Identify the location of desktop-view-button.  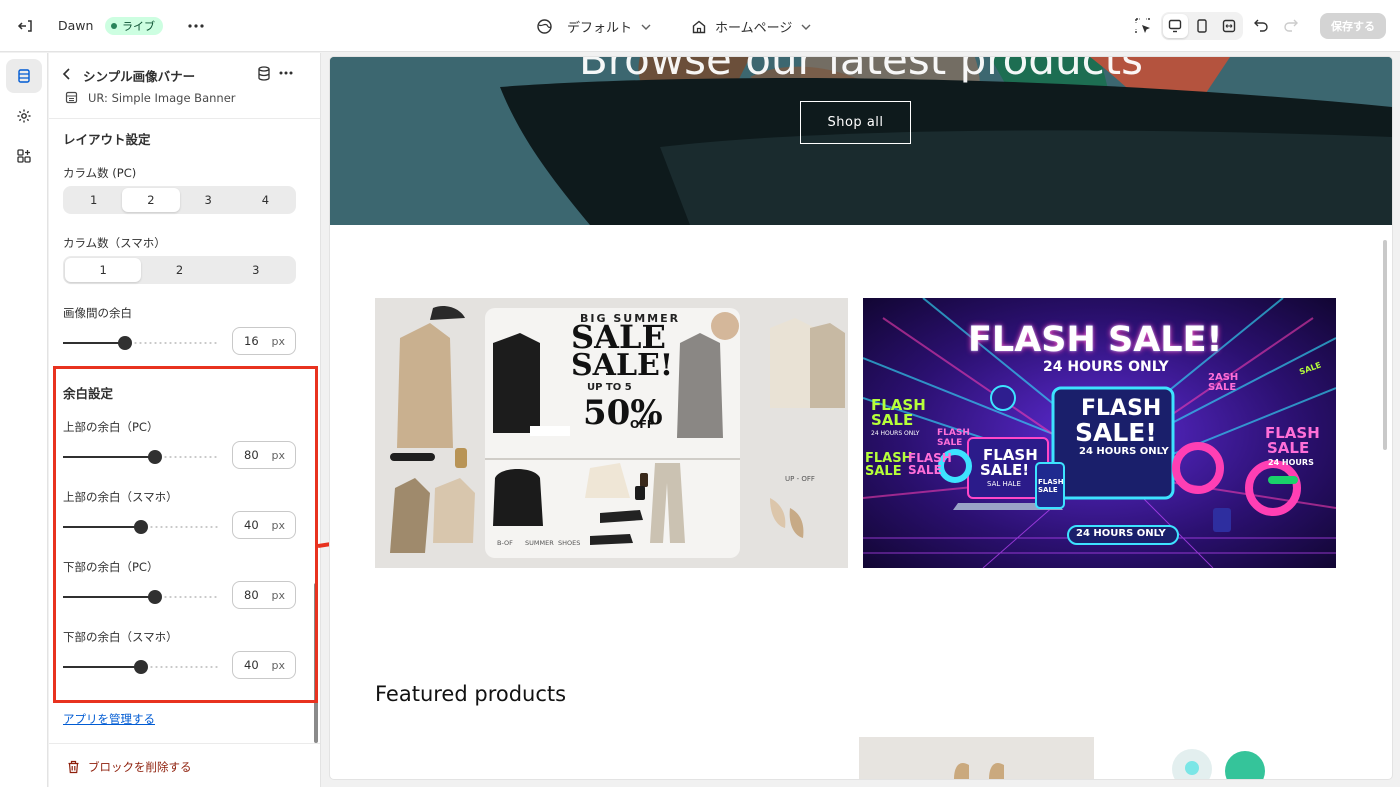
(1175, 26).